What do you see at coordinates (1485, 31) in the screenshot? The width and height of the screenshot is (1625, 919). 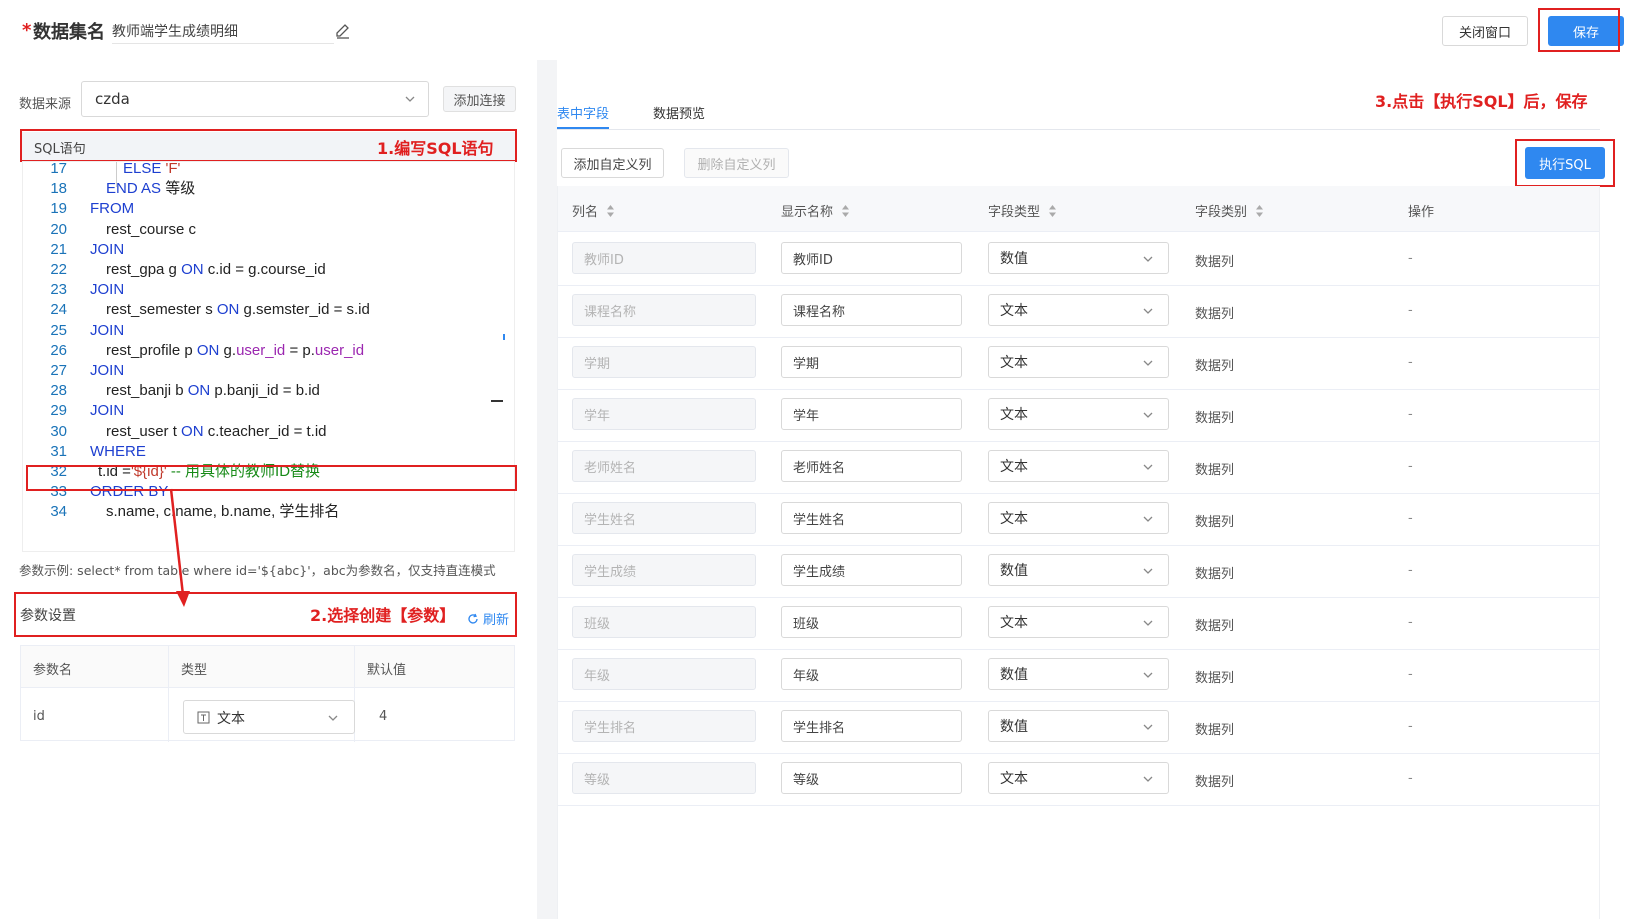 I see `close-window-button: 关闭窗口` at bounding box center [1485, 31].